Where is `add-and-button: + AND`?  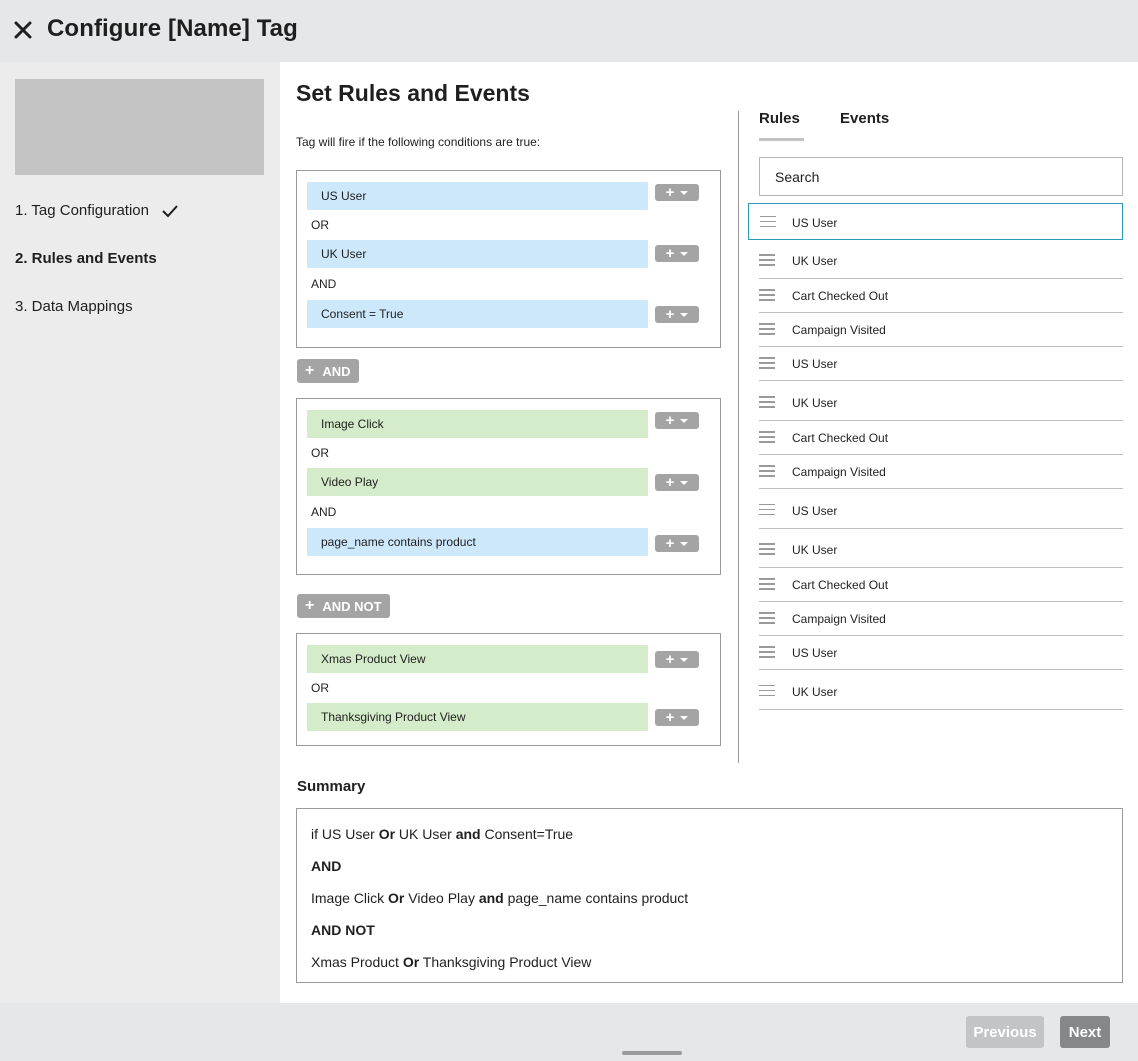 add-and-button: + AND is located at coordinates (328, 371).